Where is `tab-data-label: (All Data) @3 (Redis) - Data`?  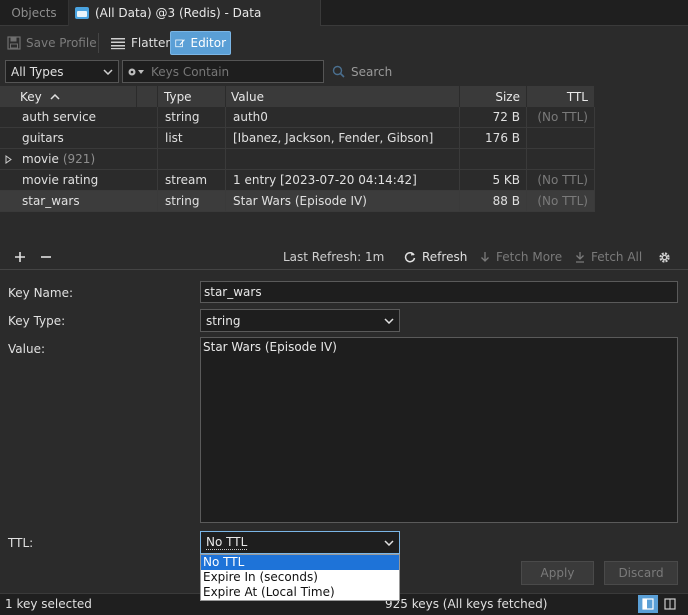
tab-data-label: (All Data) @3 (Redis) - Data is located at coordinates (178, 13).